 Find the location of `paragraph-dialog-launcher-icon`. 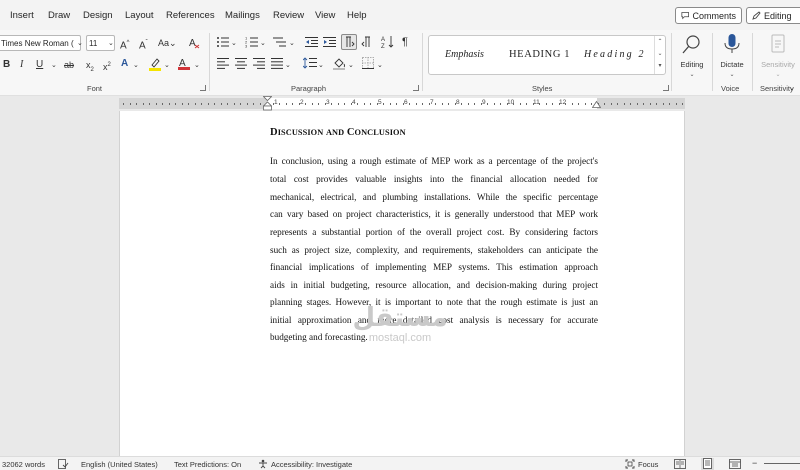

paragraph-dialog-launcher-icon is located at coordinates (416, 88).